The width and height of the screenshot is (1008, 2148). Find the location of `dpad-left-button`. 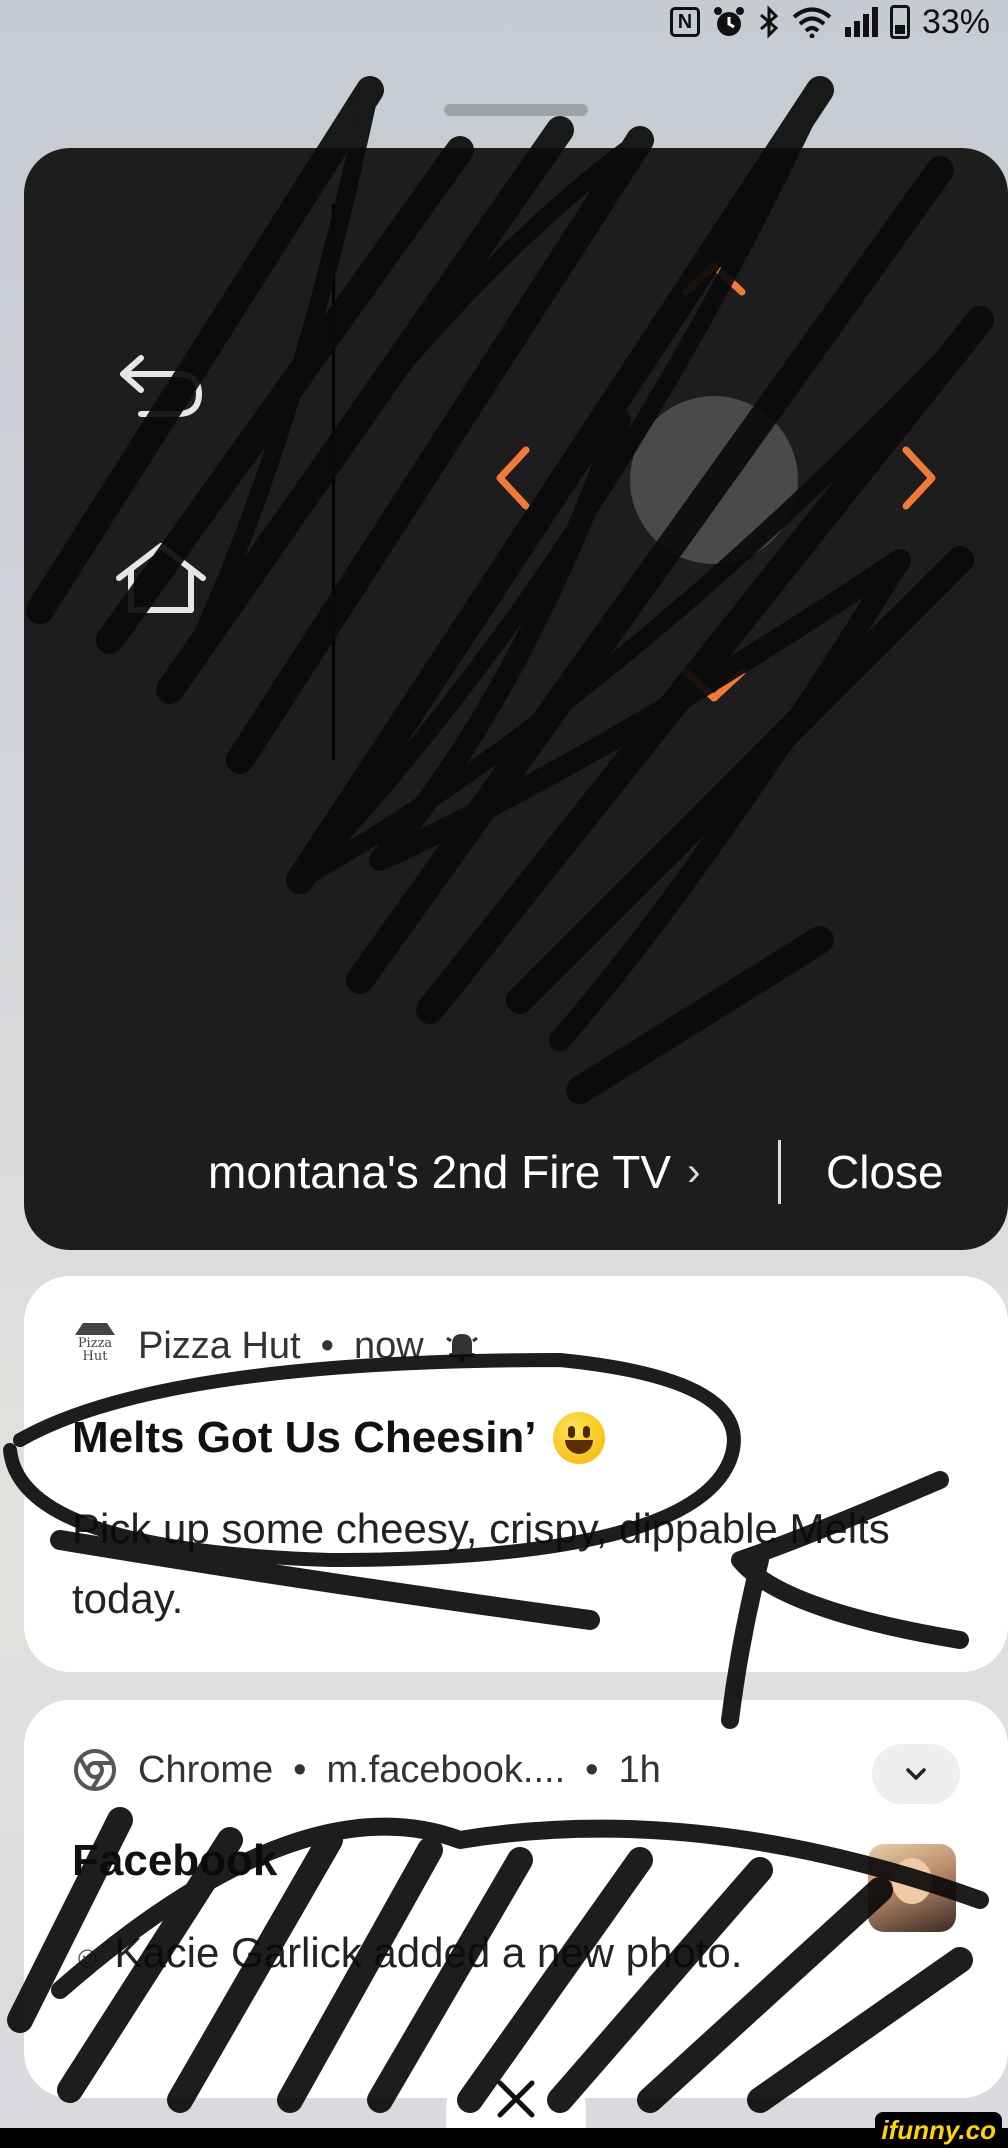

dpad-left-button is located at coordinates (512, 478).